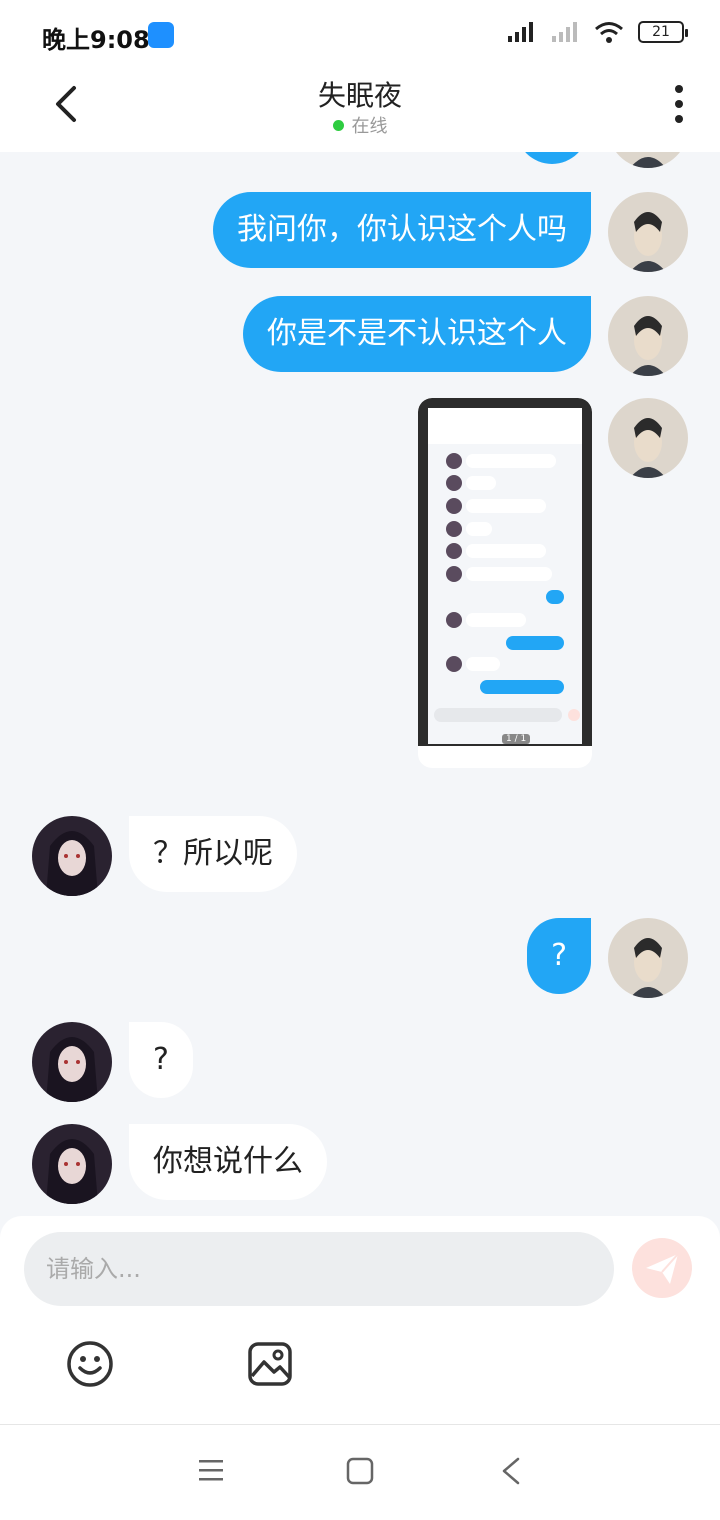 This screenshot has width=720, height=1520. I want to click on menu-icon, so click(211, 1470).